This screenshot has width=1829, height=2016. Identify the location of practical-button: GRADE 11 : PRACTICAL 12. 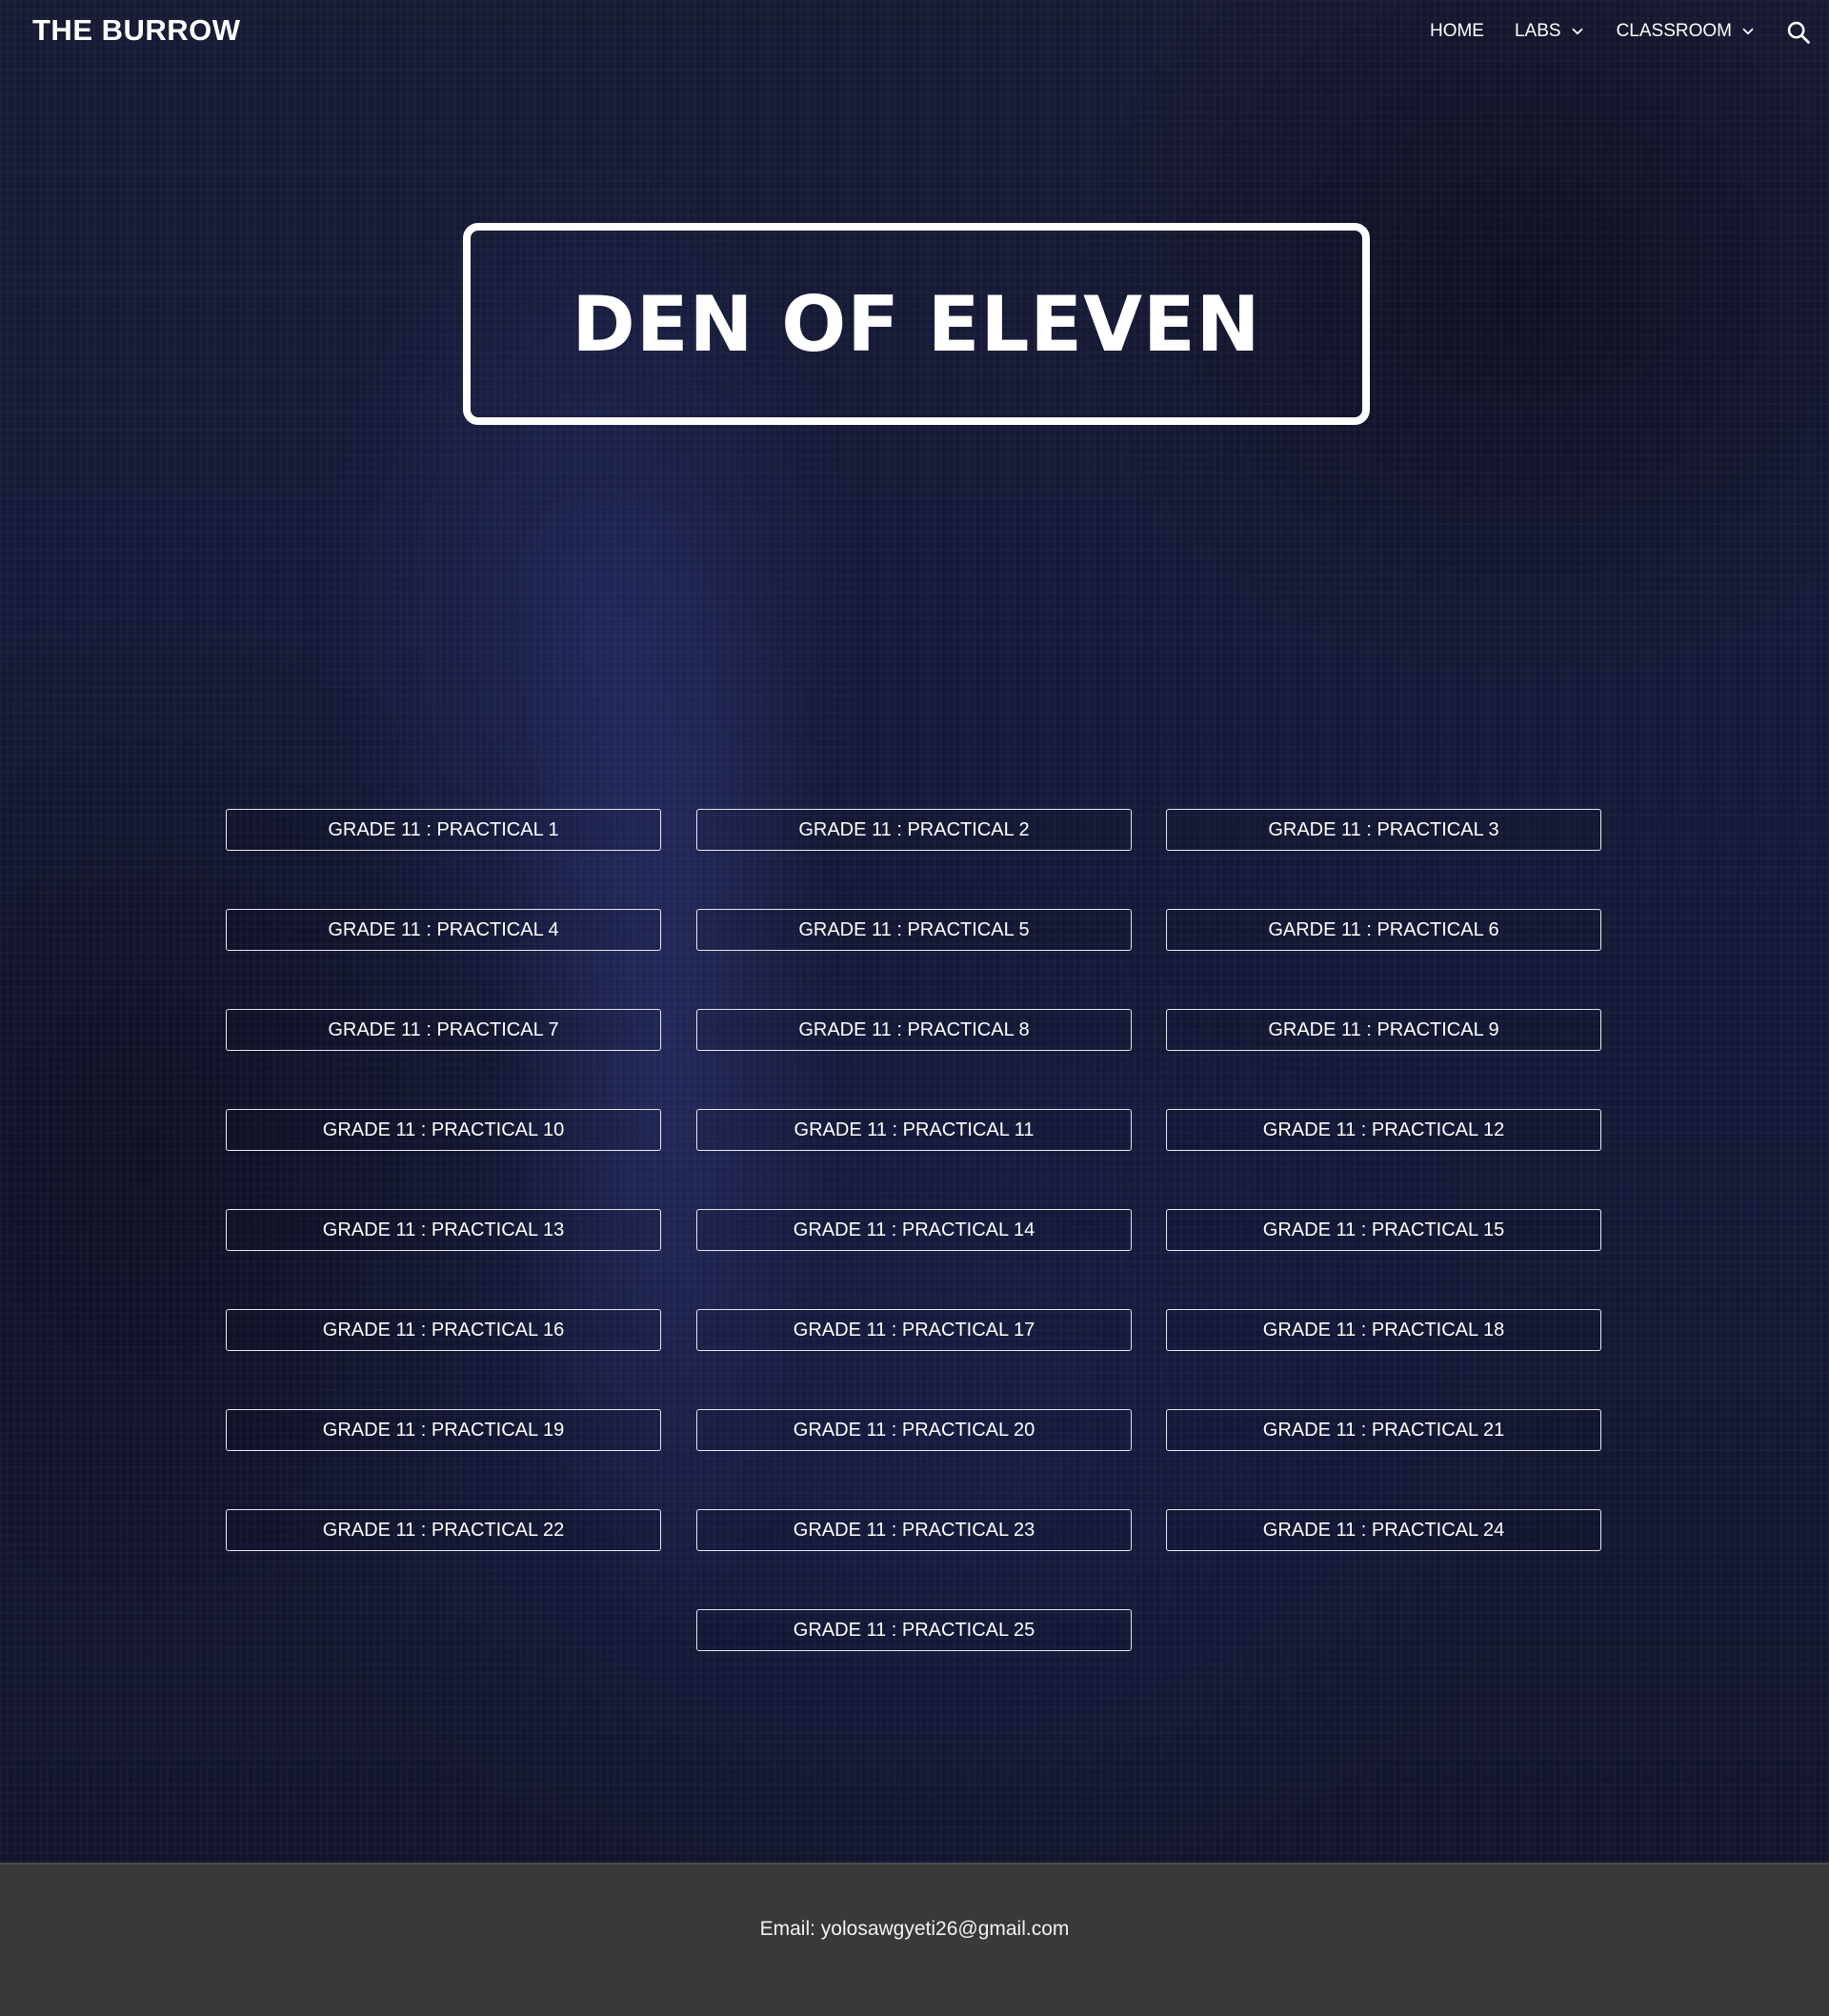
(1383, 1130).